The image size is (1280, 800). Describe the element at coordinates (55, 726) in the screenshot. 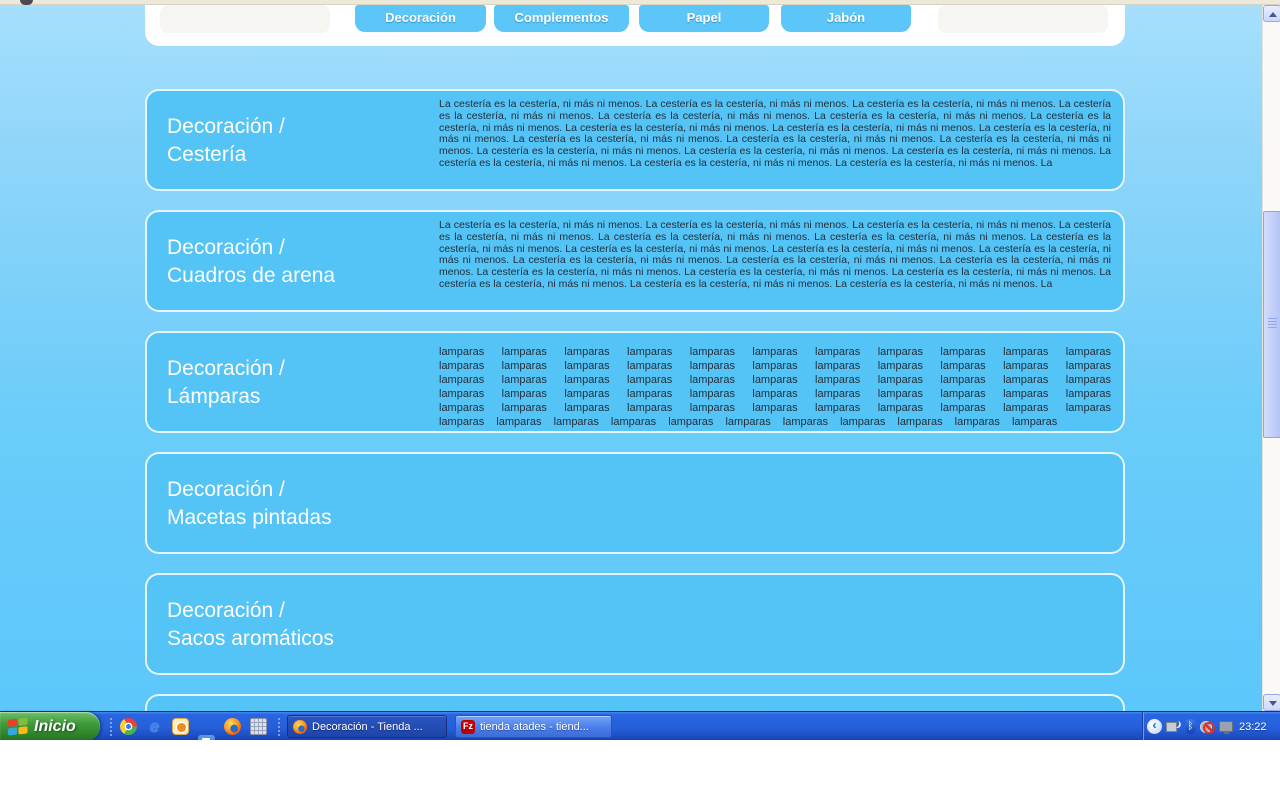

I see `start-button-label: Inicio` at that location.